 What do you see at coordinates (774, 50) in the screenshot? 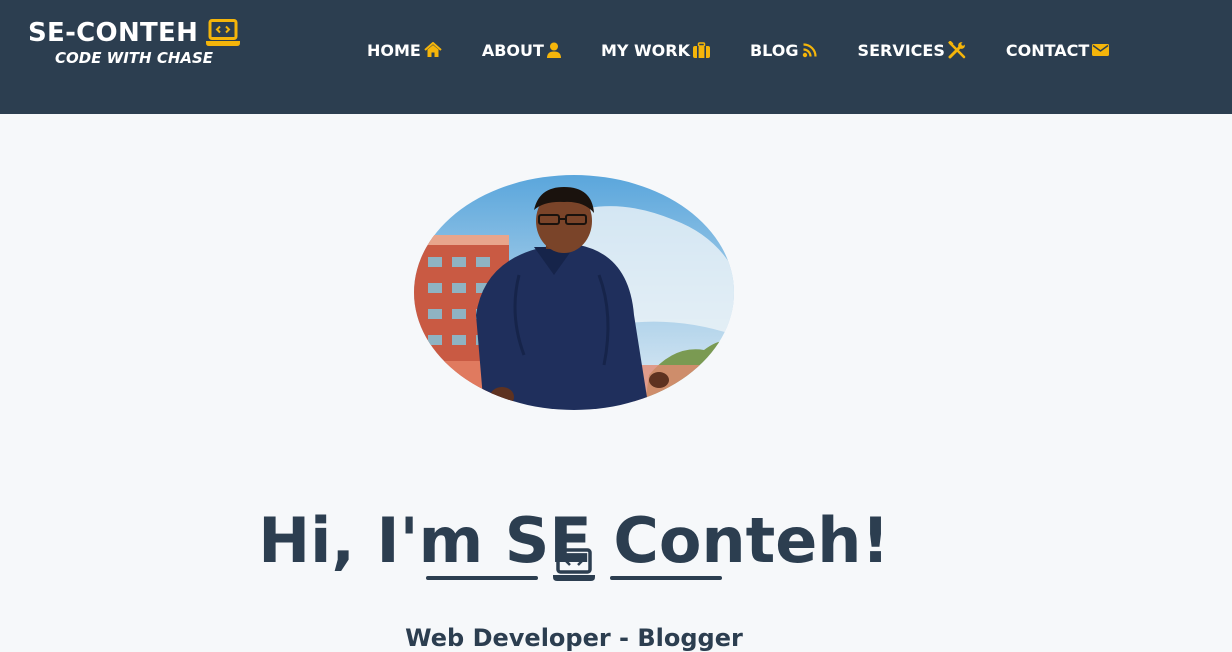
I see `nav-blog-label: BLOG` at bounding box center [774, 50].